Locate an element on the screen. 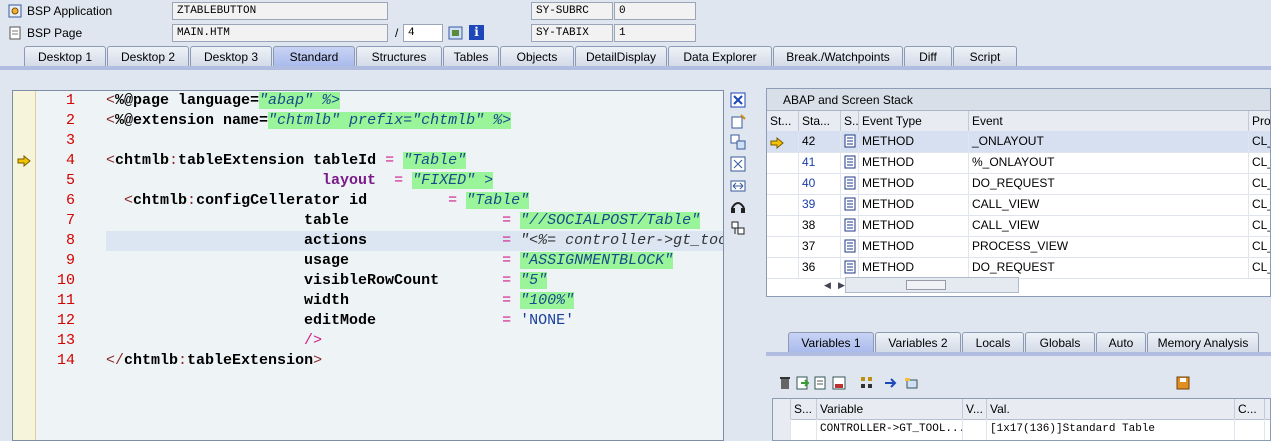 This screenshot has height=441, width=1271. stack-level-cell: 39 is located at coordinates (820, 204).